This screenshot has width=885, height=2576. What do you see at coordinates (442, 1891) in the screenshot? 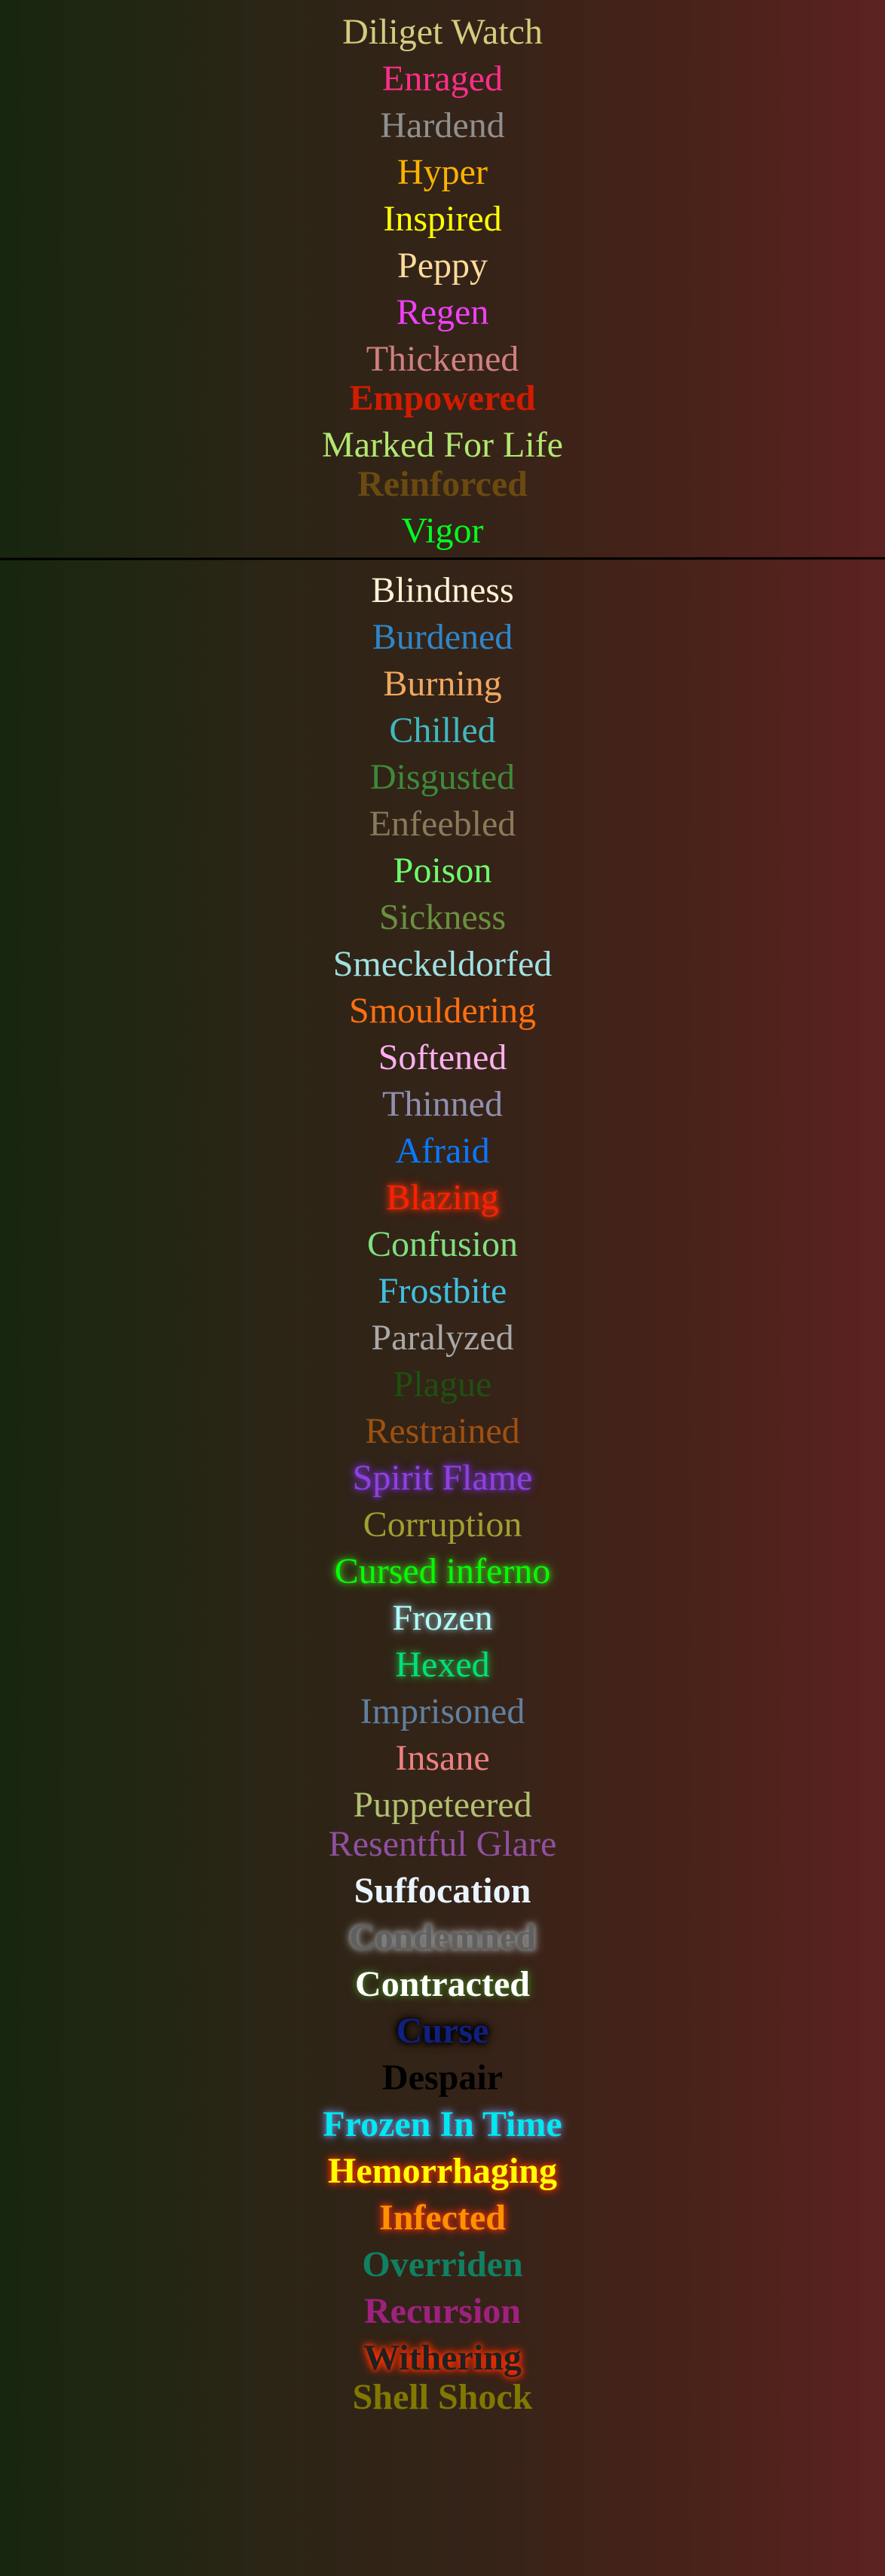
I see `debuff-suffocation: Suffocation` at bounding box center [442, 1891].